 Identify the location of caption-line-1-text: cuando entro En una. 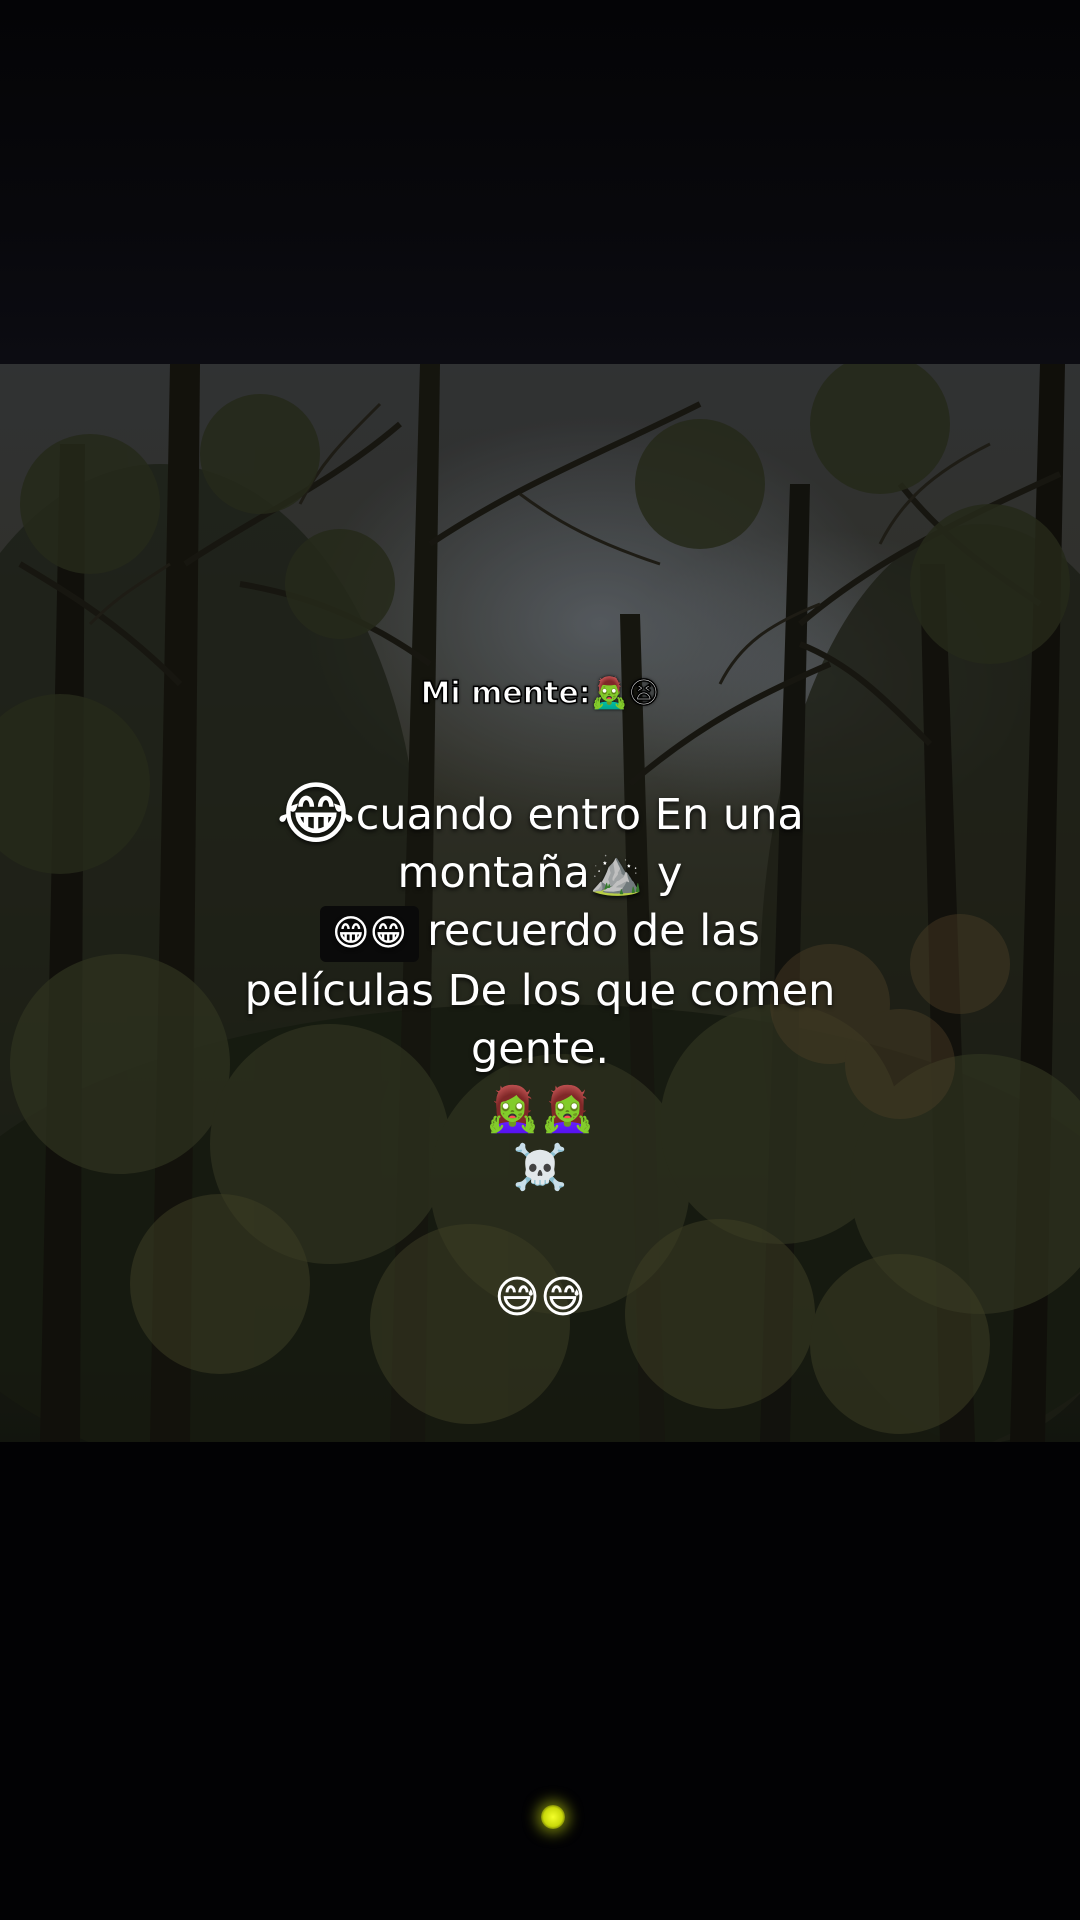
(579, 815).